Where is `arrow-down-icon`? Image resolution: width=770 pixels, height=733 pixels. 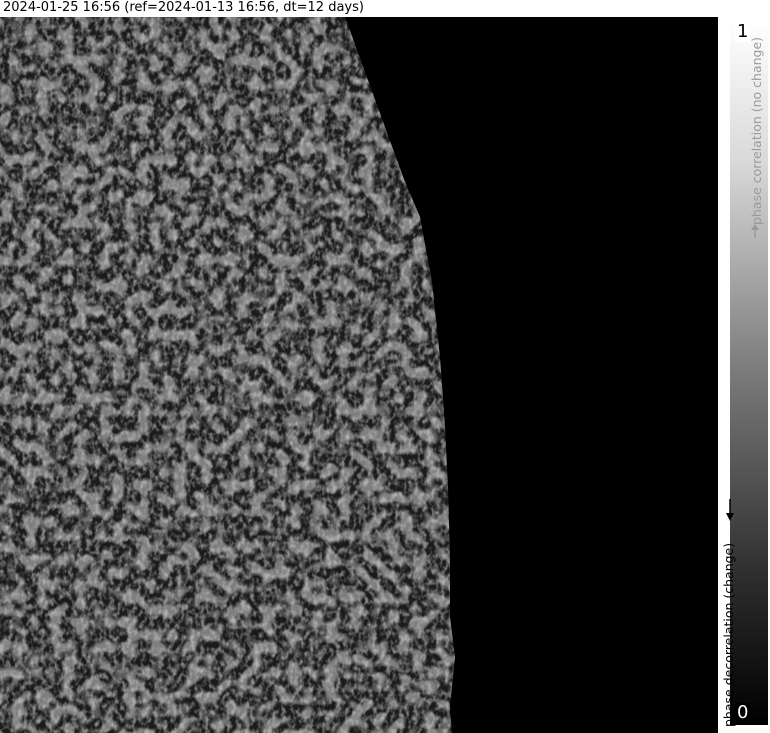 arrow-down-icon is located at coordinates (730, 510).